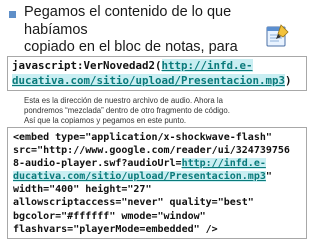  What do you see at coordinates (268, 177) in the screenshot?
I see `code-2-line-4-suffix: "` at bounding box center [268, 177].